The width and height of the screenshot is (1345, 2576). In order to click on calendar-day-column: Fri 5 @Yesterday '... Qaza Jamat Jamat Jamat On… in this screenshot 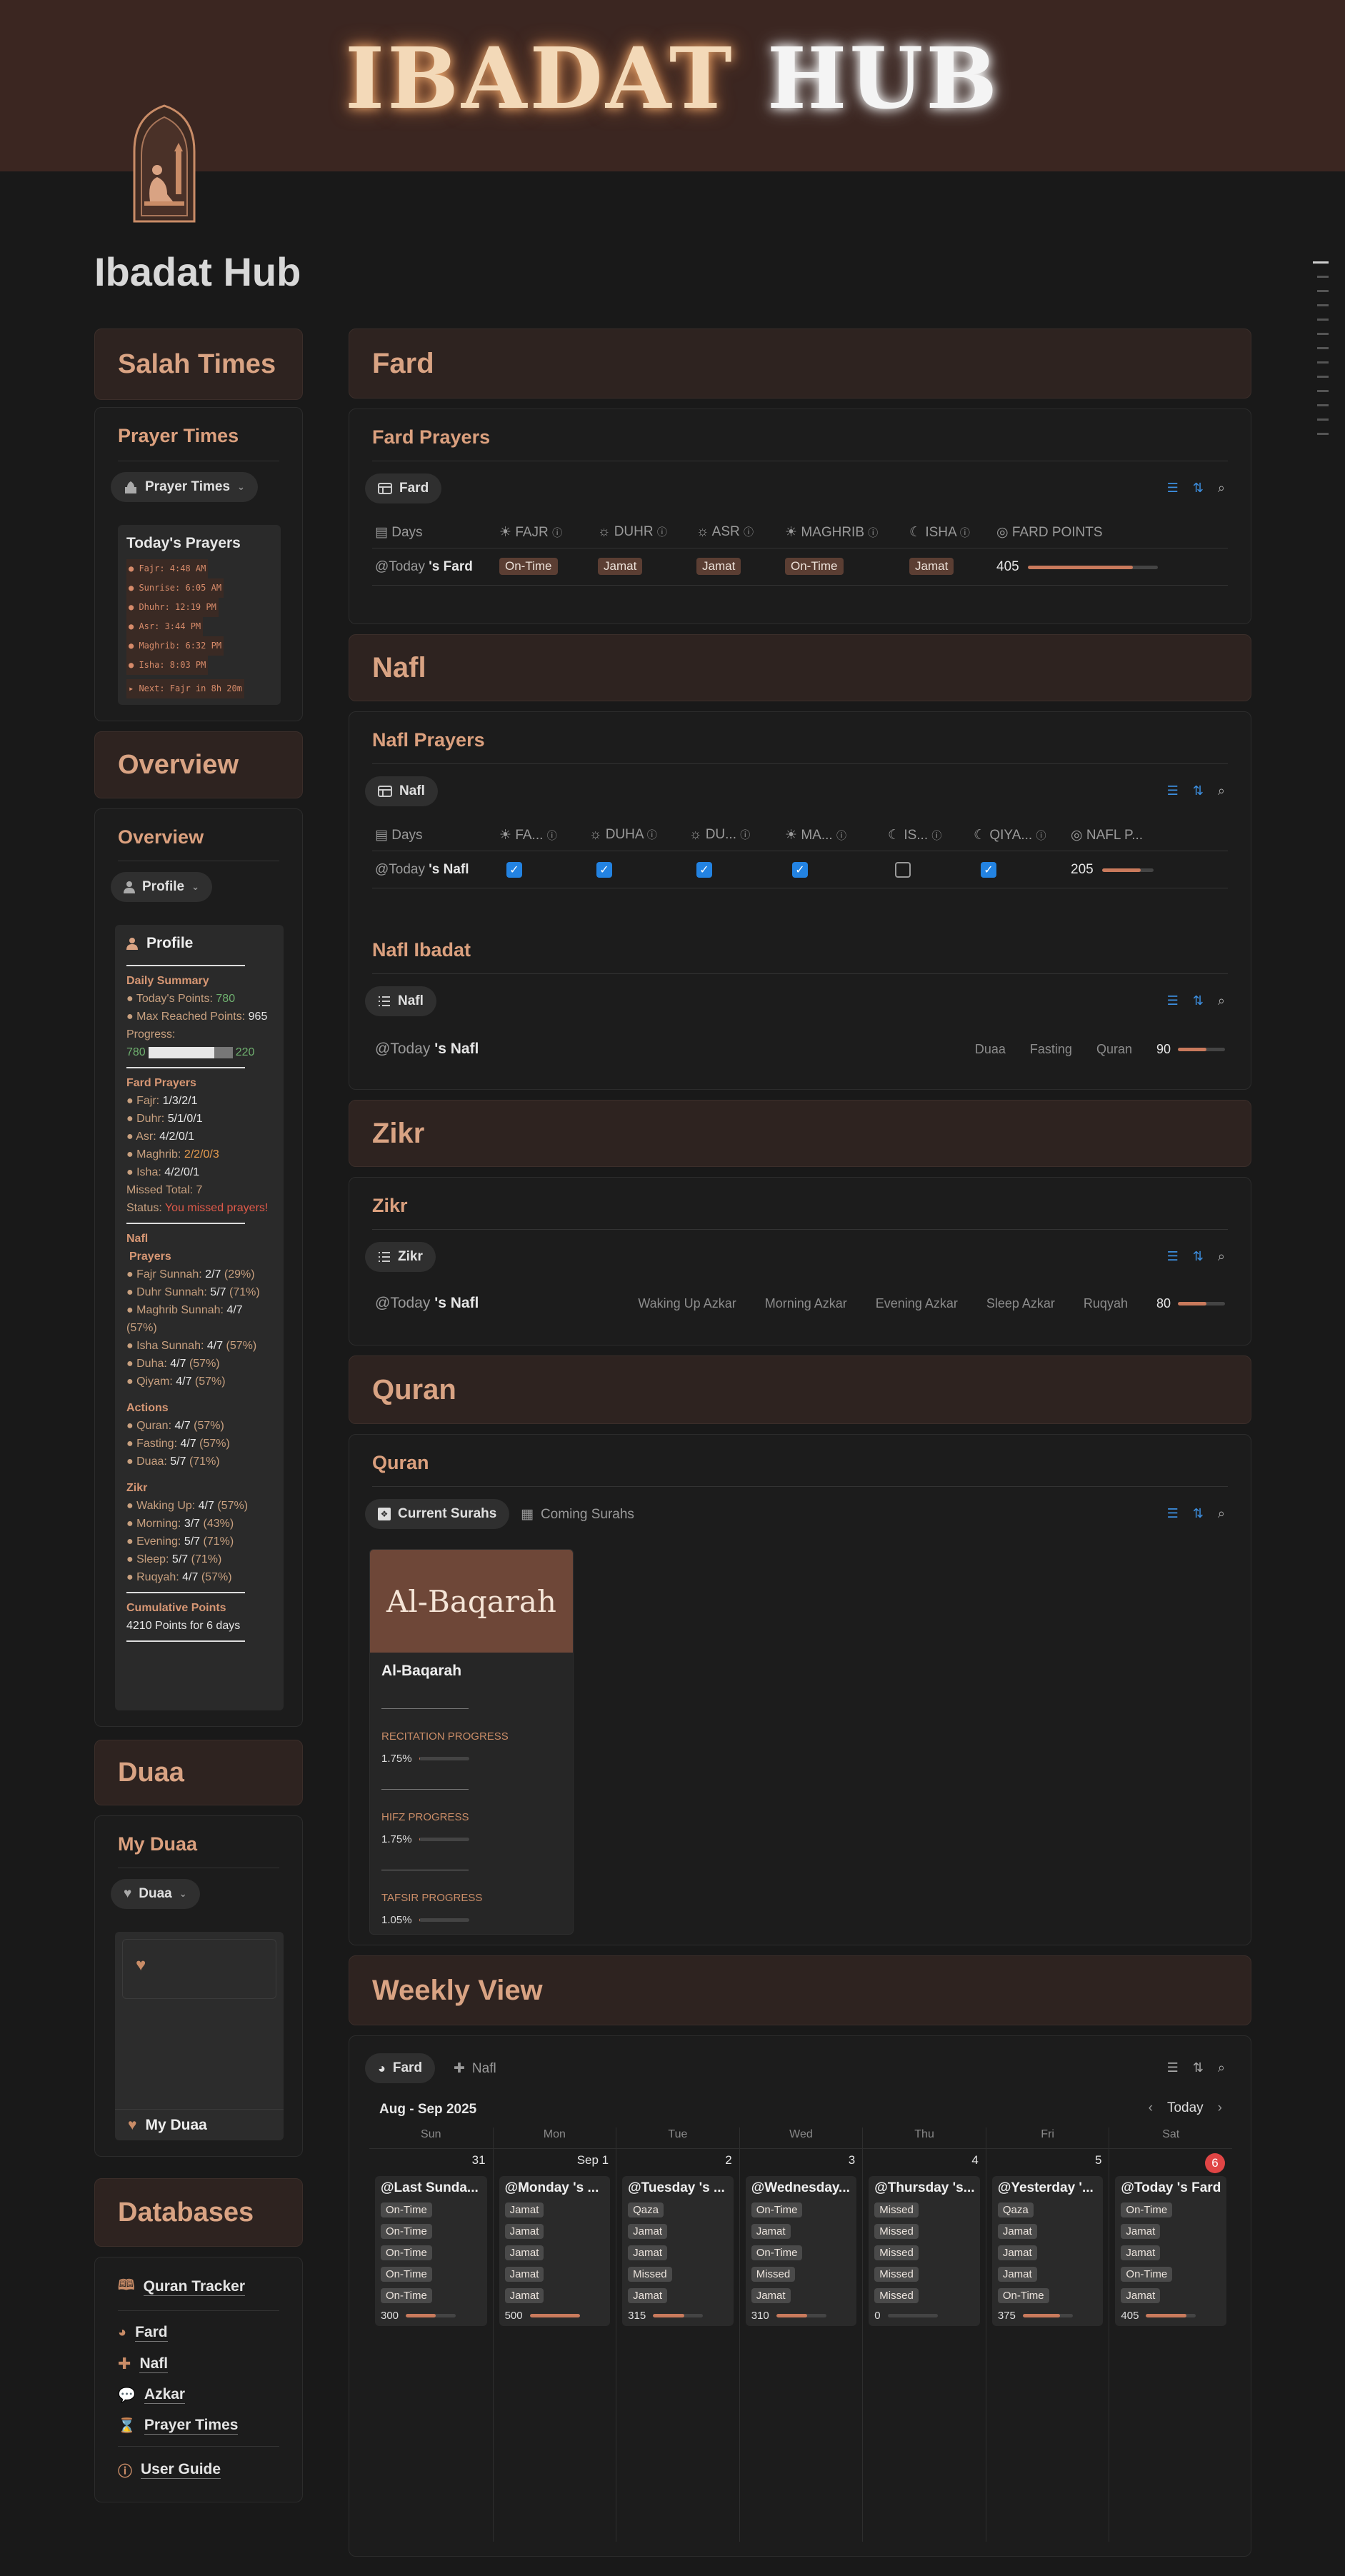, I will do `click(1047, 2335)`.